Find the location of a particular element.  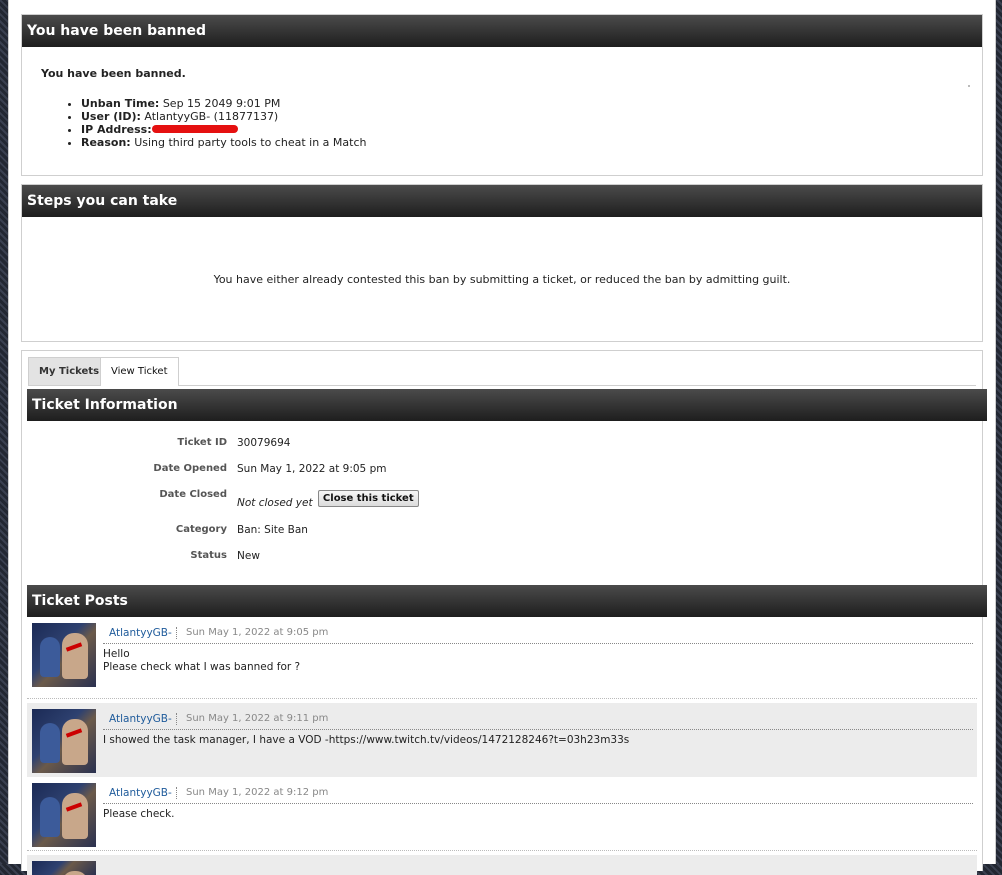

tab-view-ticket: View Ticket is located at coordinates (139, 371).